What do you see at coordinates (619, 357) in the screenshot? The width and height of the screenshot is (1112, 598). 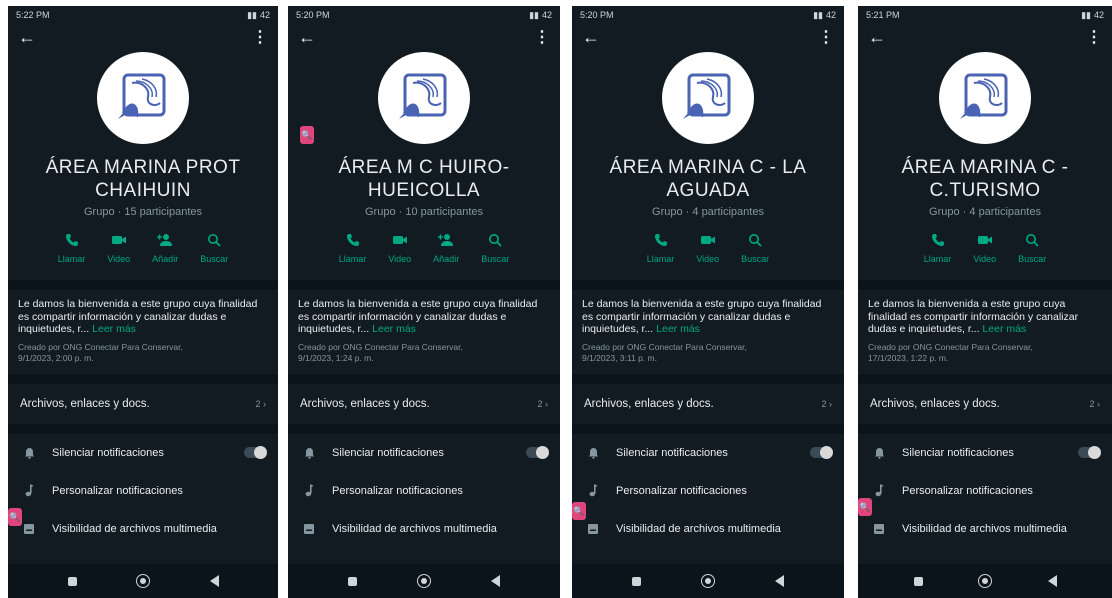 I see `created-date: 9/1/2023, 3:11 p. m.` at bounding box center [619, 357].